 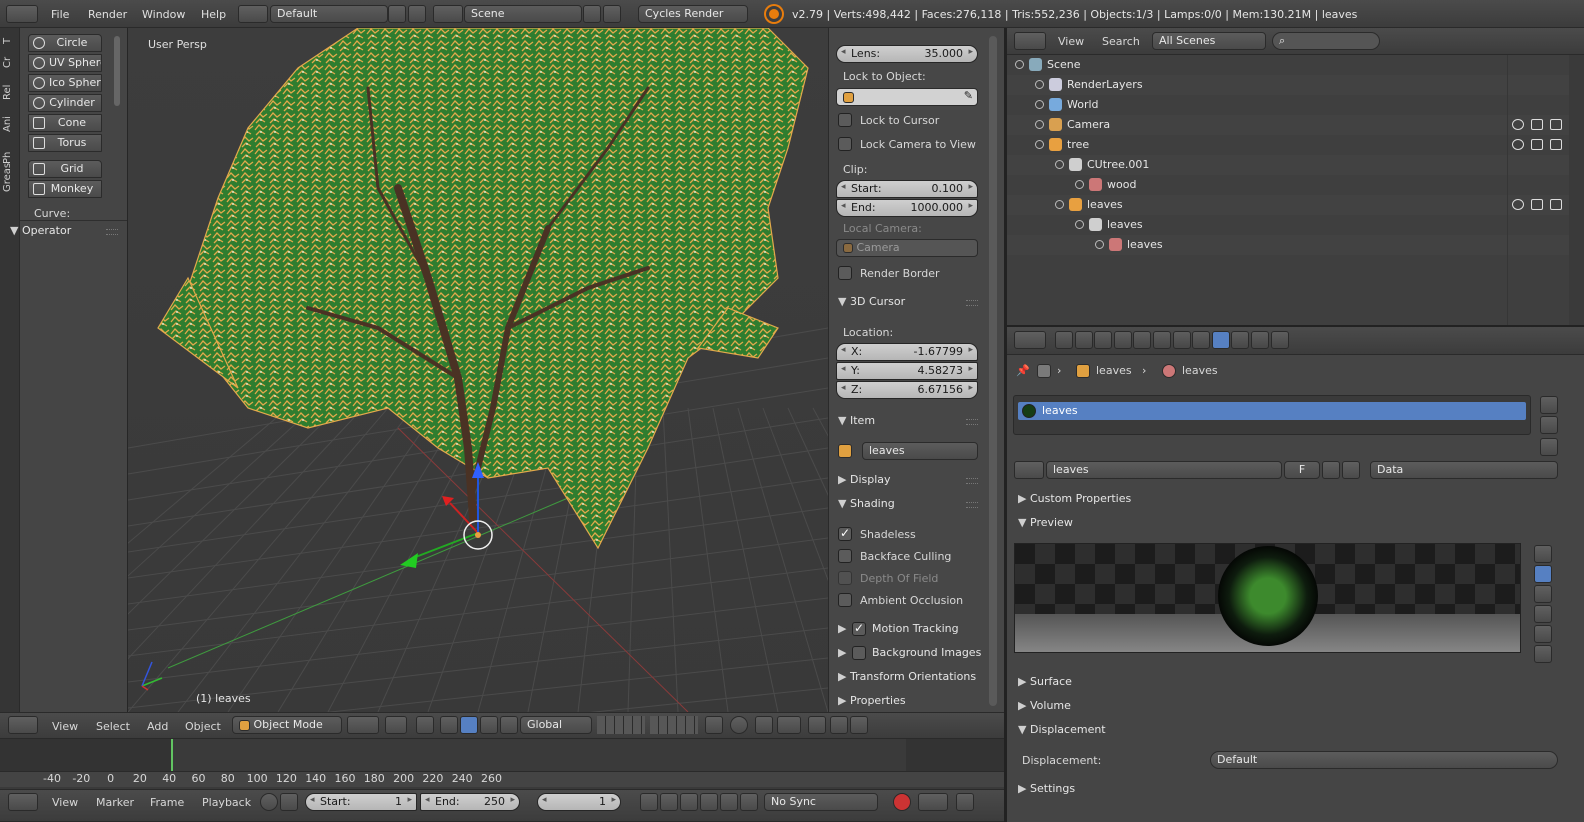 I want to click on tab-render-icon, so click(x=1064, y=340).